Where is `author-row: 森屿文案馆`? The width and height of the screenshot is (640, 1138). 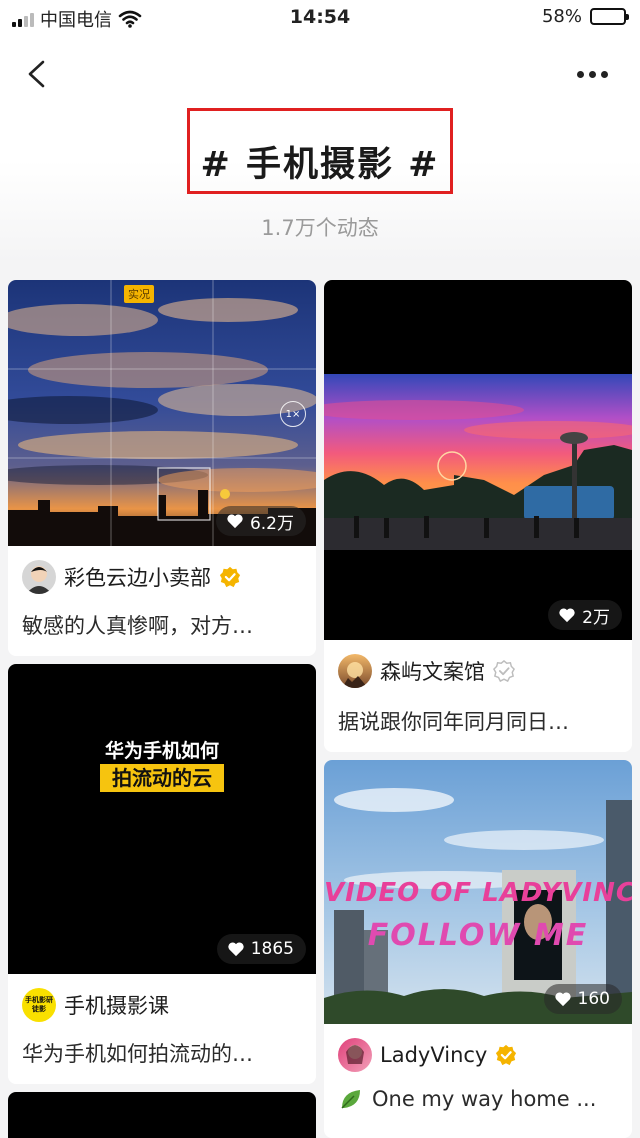 author-row: 森屿文案馆 is located at coordinates (426, 671).